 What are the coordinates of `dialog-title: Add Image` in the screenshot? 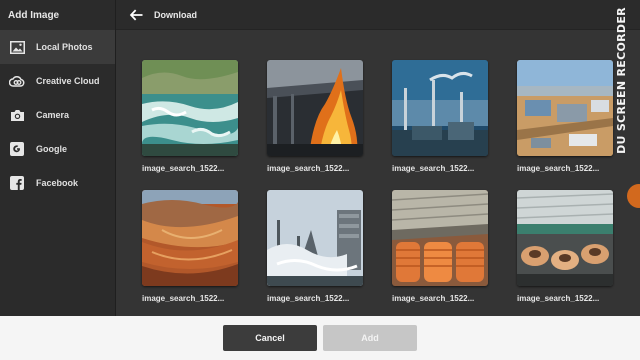 It's located at (34, 15).